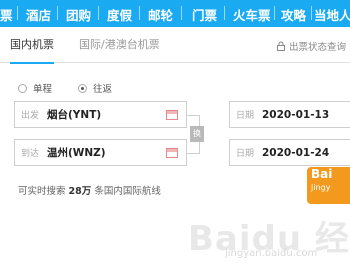  I want to click on departure-date-value: 2020-01-13, so click(296, 114).